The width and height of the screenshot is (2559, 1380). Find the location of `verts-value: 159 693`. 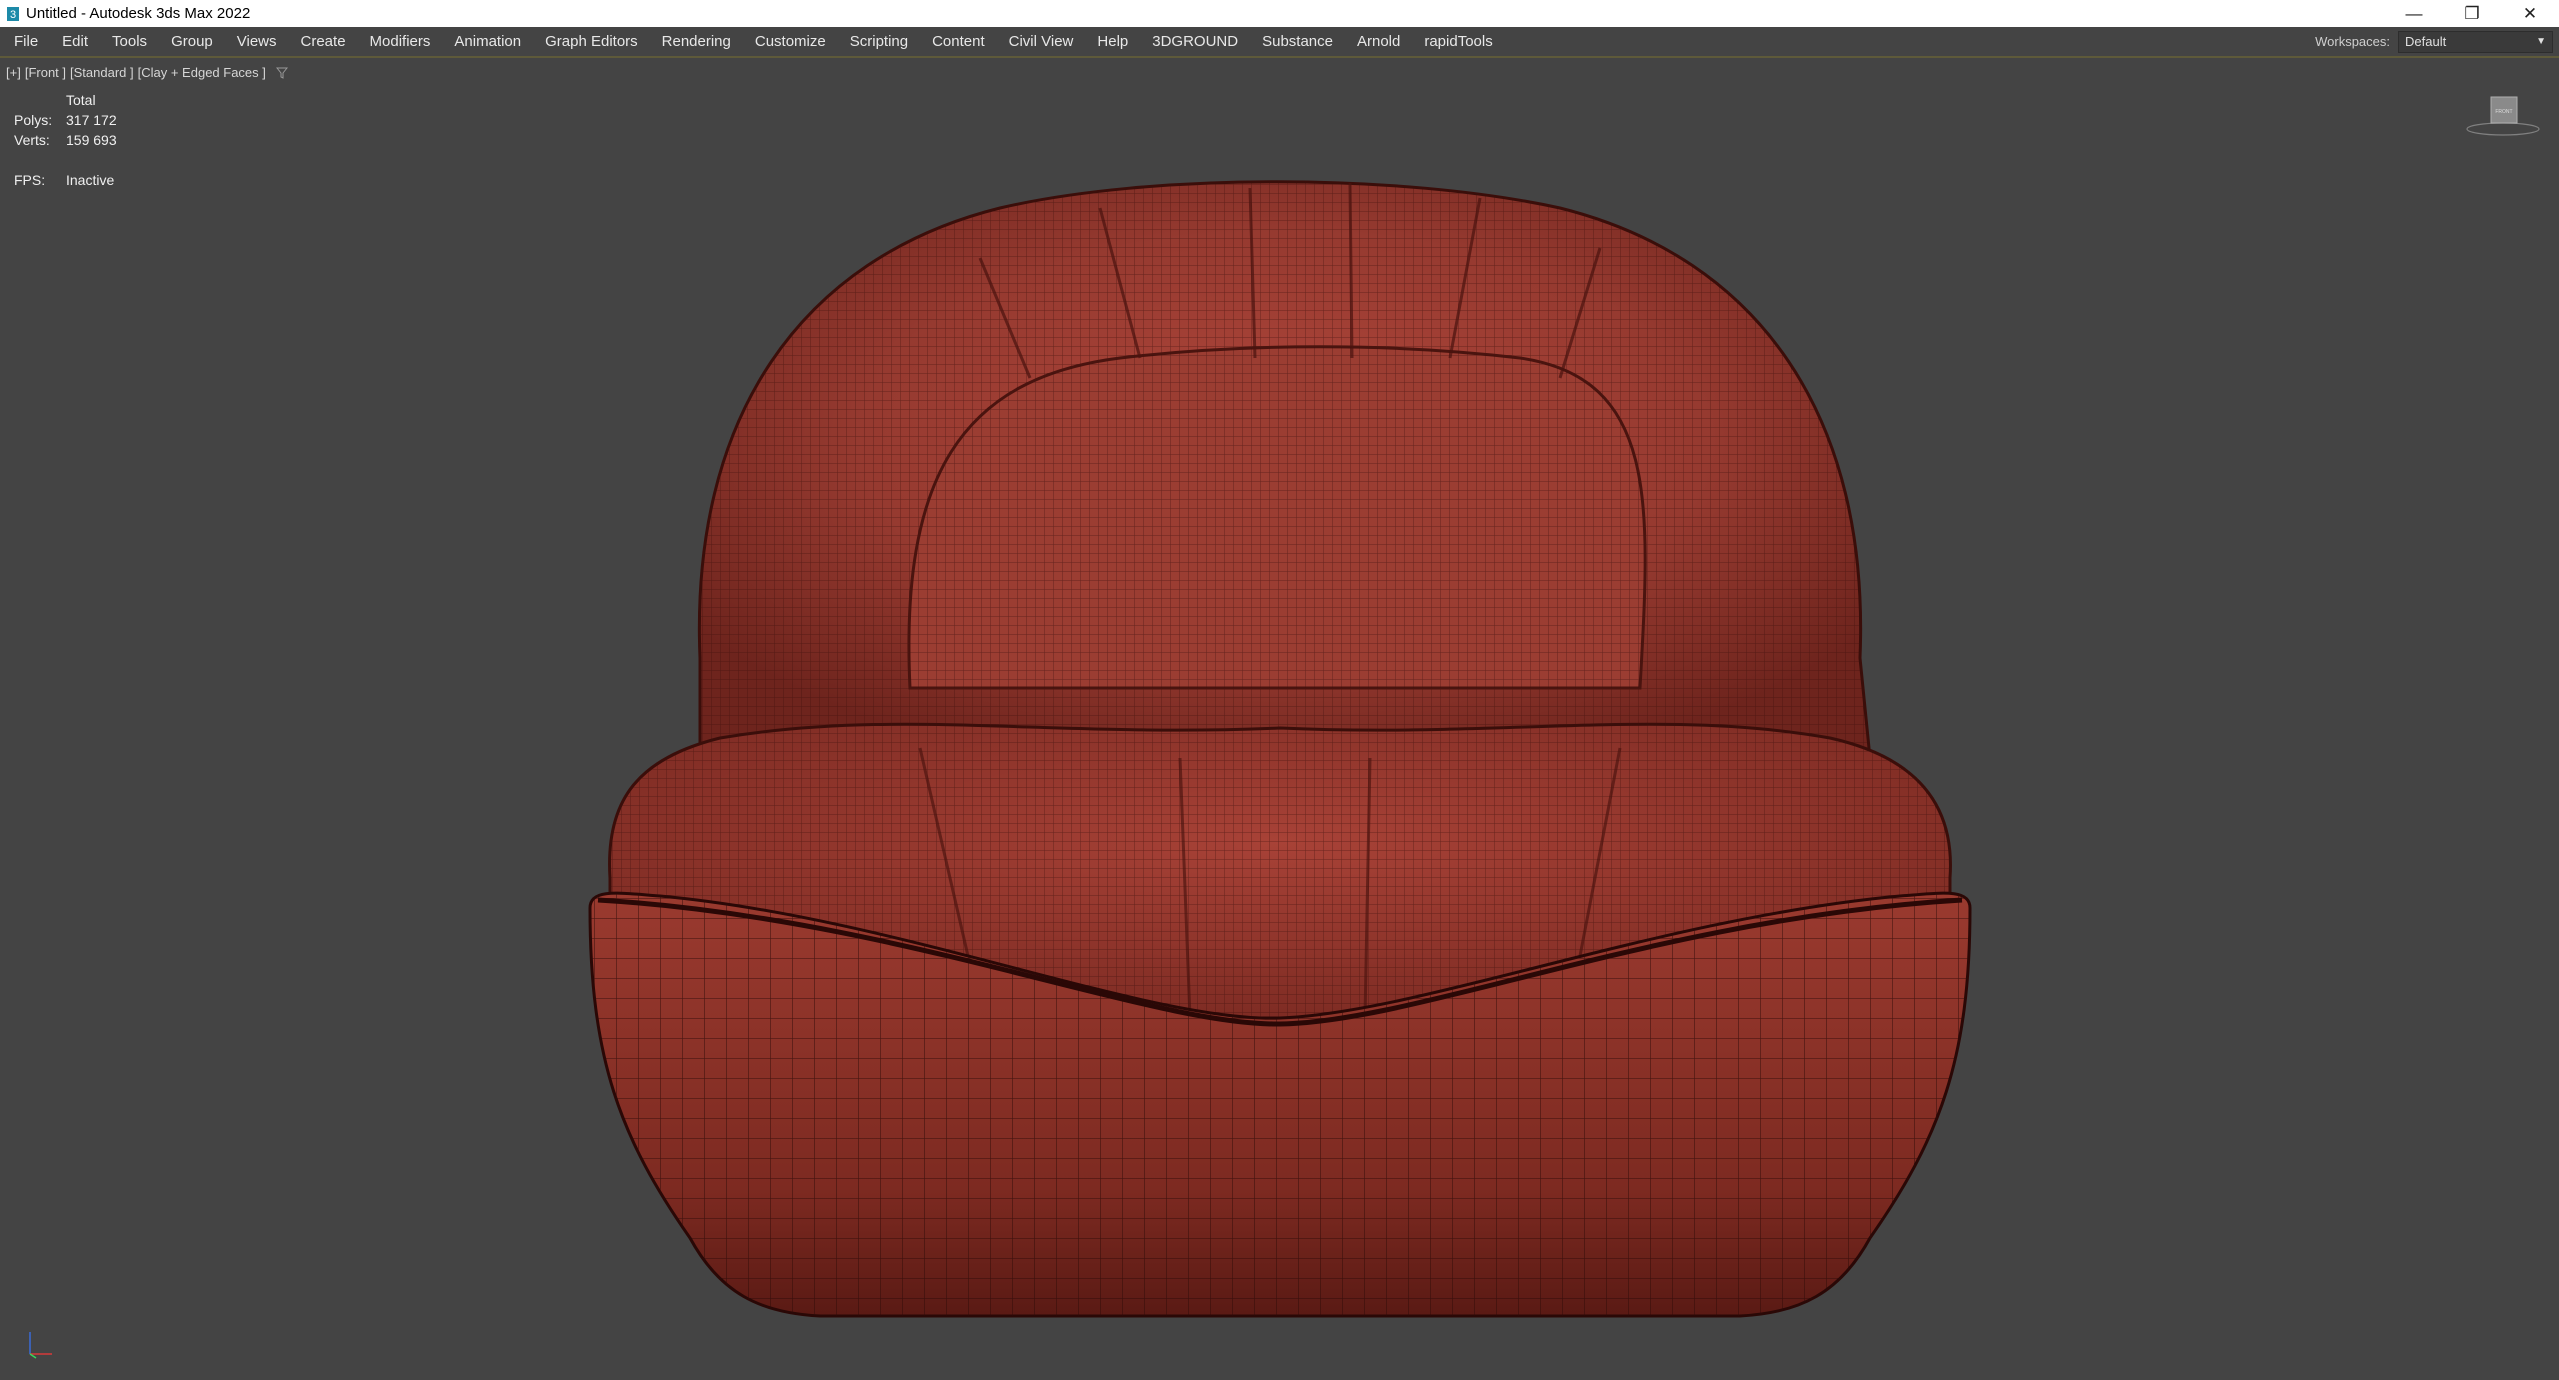

verts-value: 159 693 is located at coordinates (91, 140).